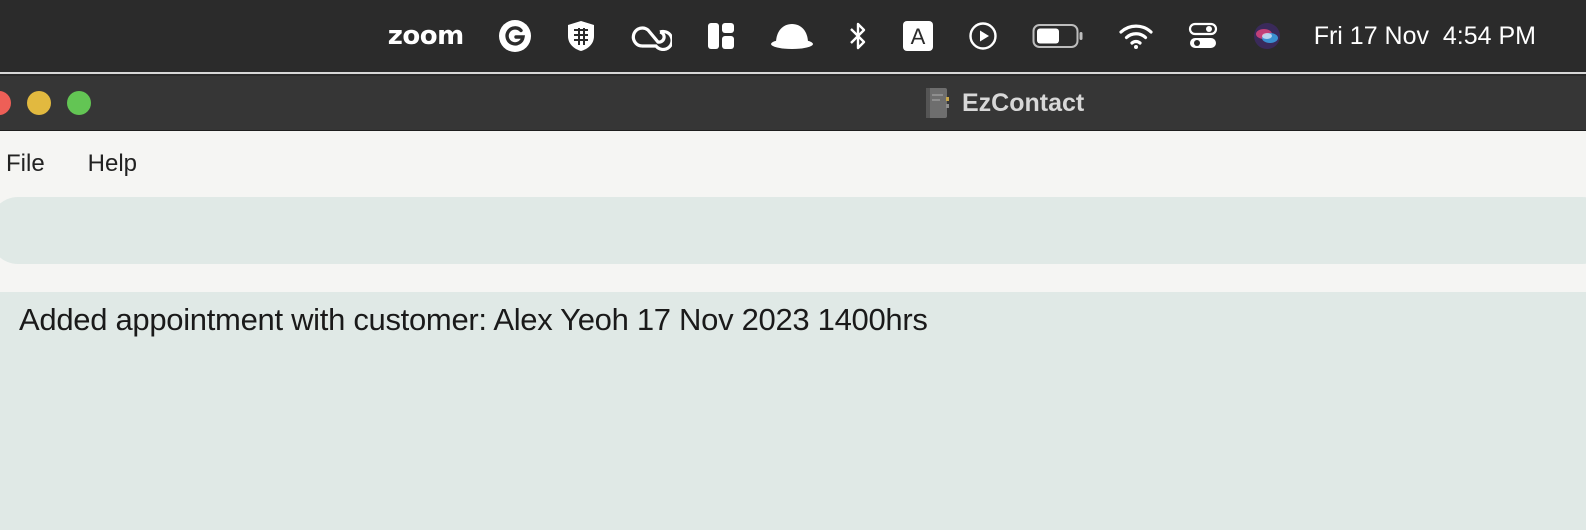 The image size is (1586, 530). Describe the element at coordinates (651, 36) in the screenshot. I see `creative-cloud-icon` at that location.